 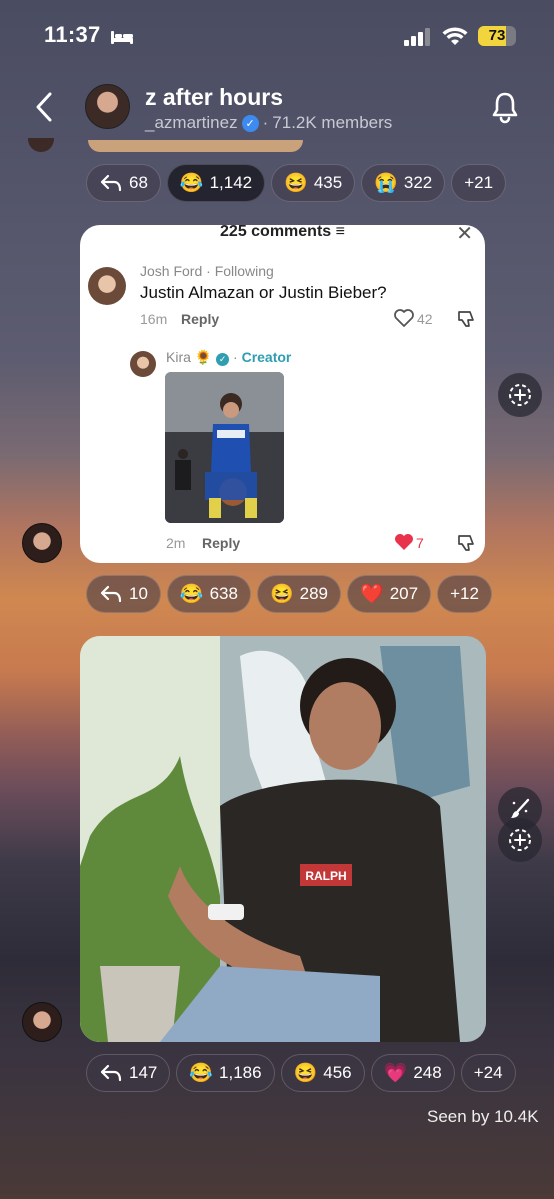 I want to click on comment-relation: Following, so click(x=244, y=271).